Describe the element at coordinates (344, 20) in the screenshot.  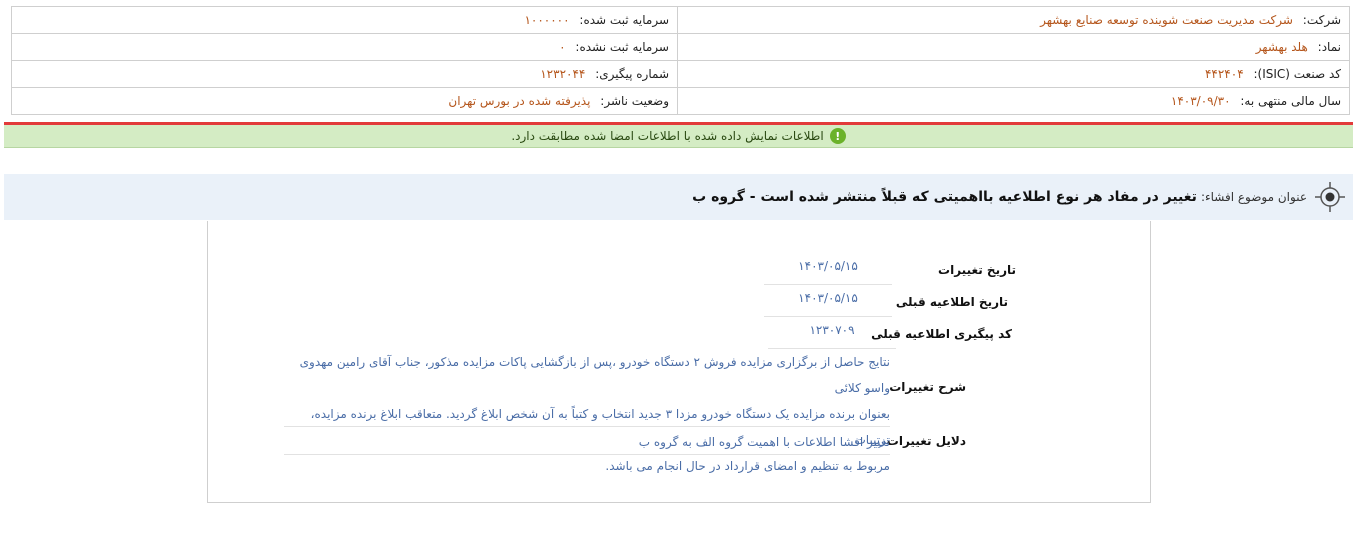
I see `reg-capital-cell: سرمایه ثبت شده: ۱۰۰۰۰۰۰` at that location.